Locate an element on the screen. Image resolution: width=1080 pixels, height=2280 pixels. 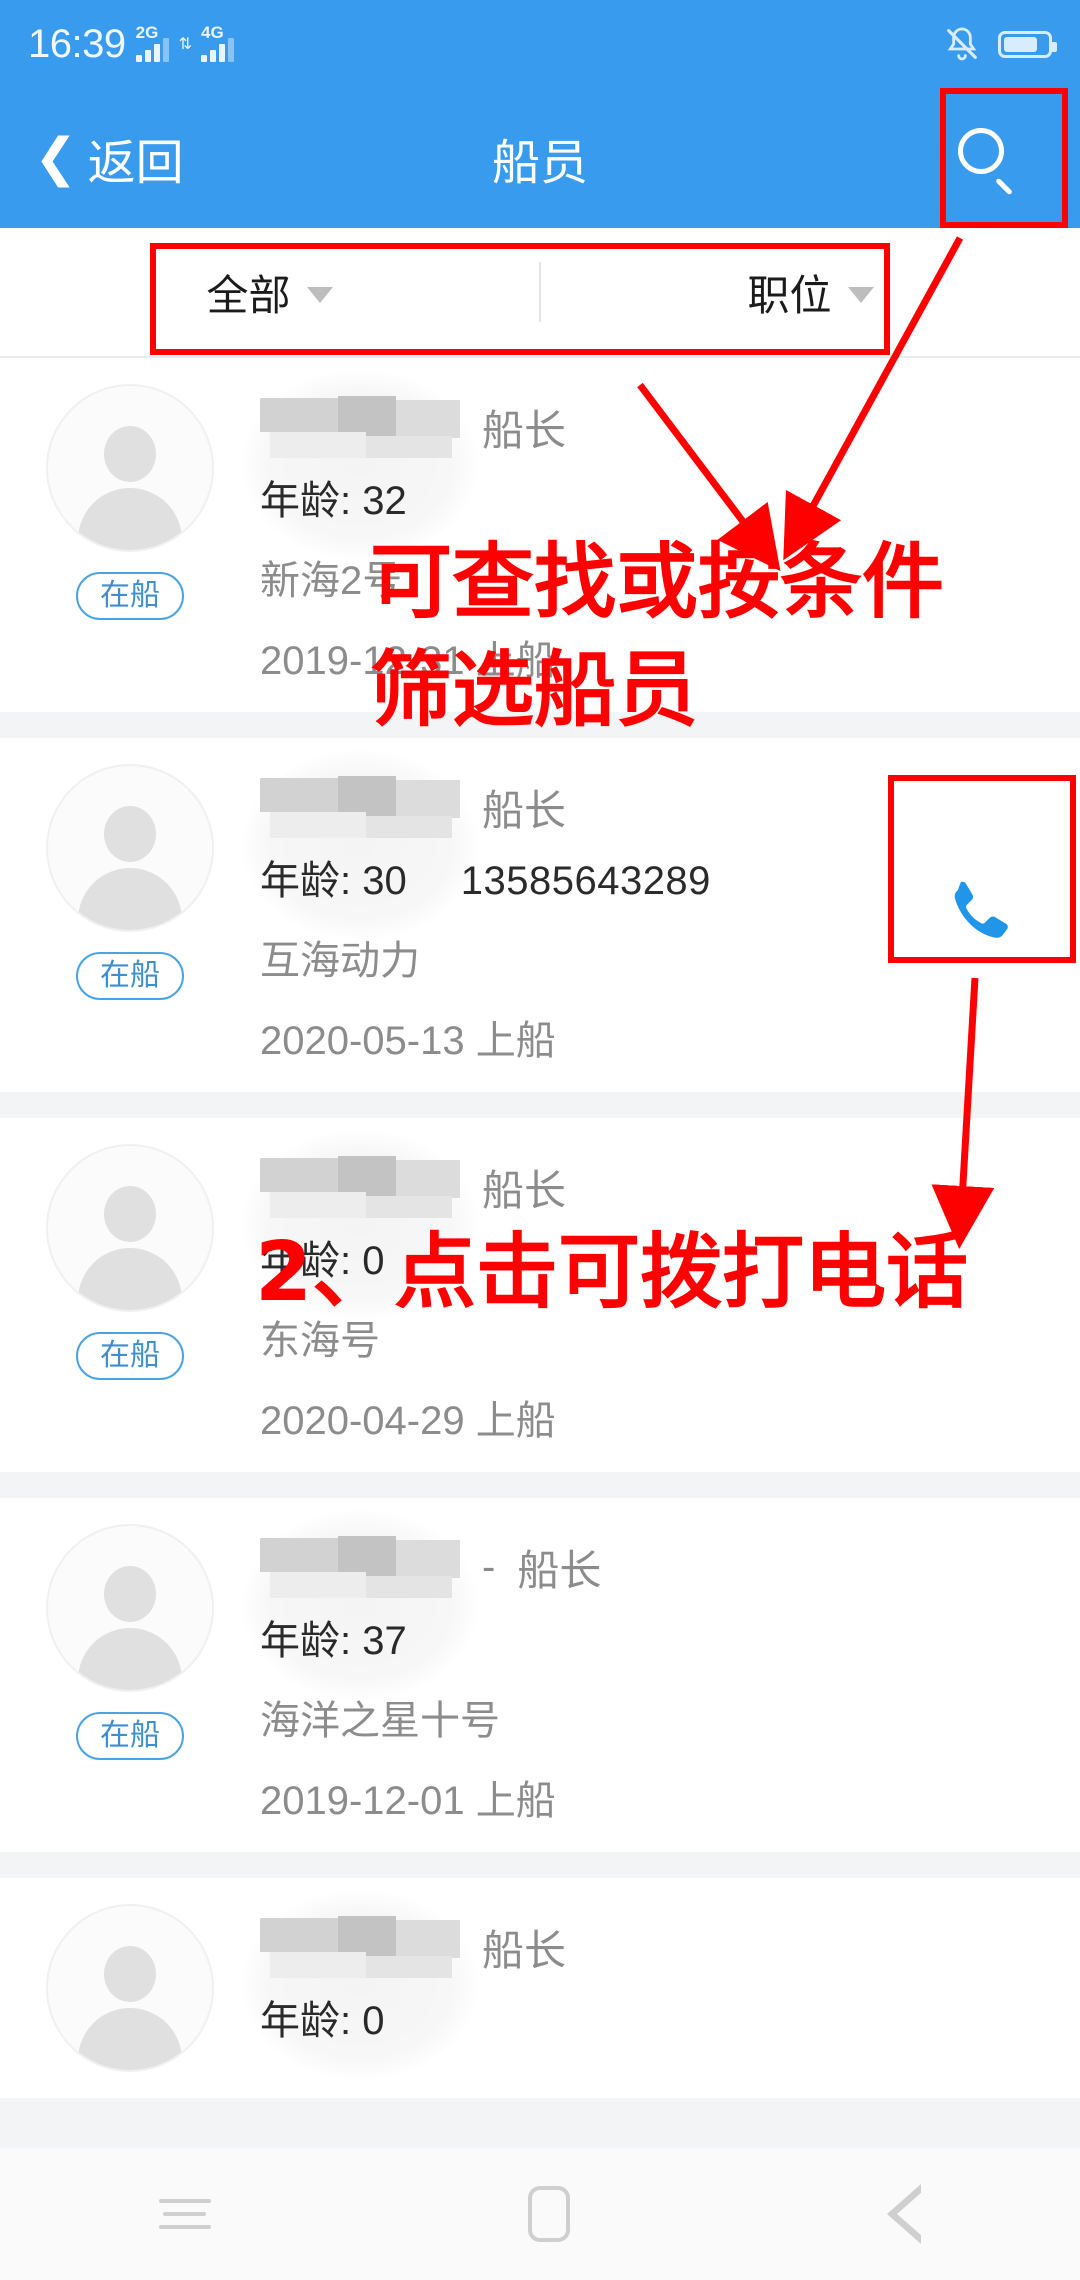
crew-info: 船长 年龄: 32 新海2号 2019-12-31 上船 is located at coordinates (561, 528).